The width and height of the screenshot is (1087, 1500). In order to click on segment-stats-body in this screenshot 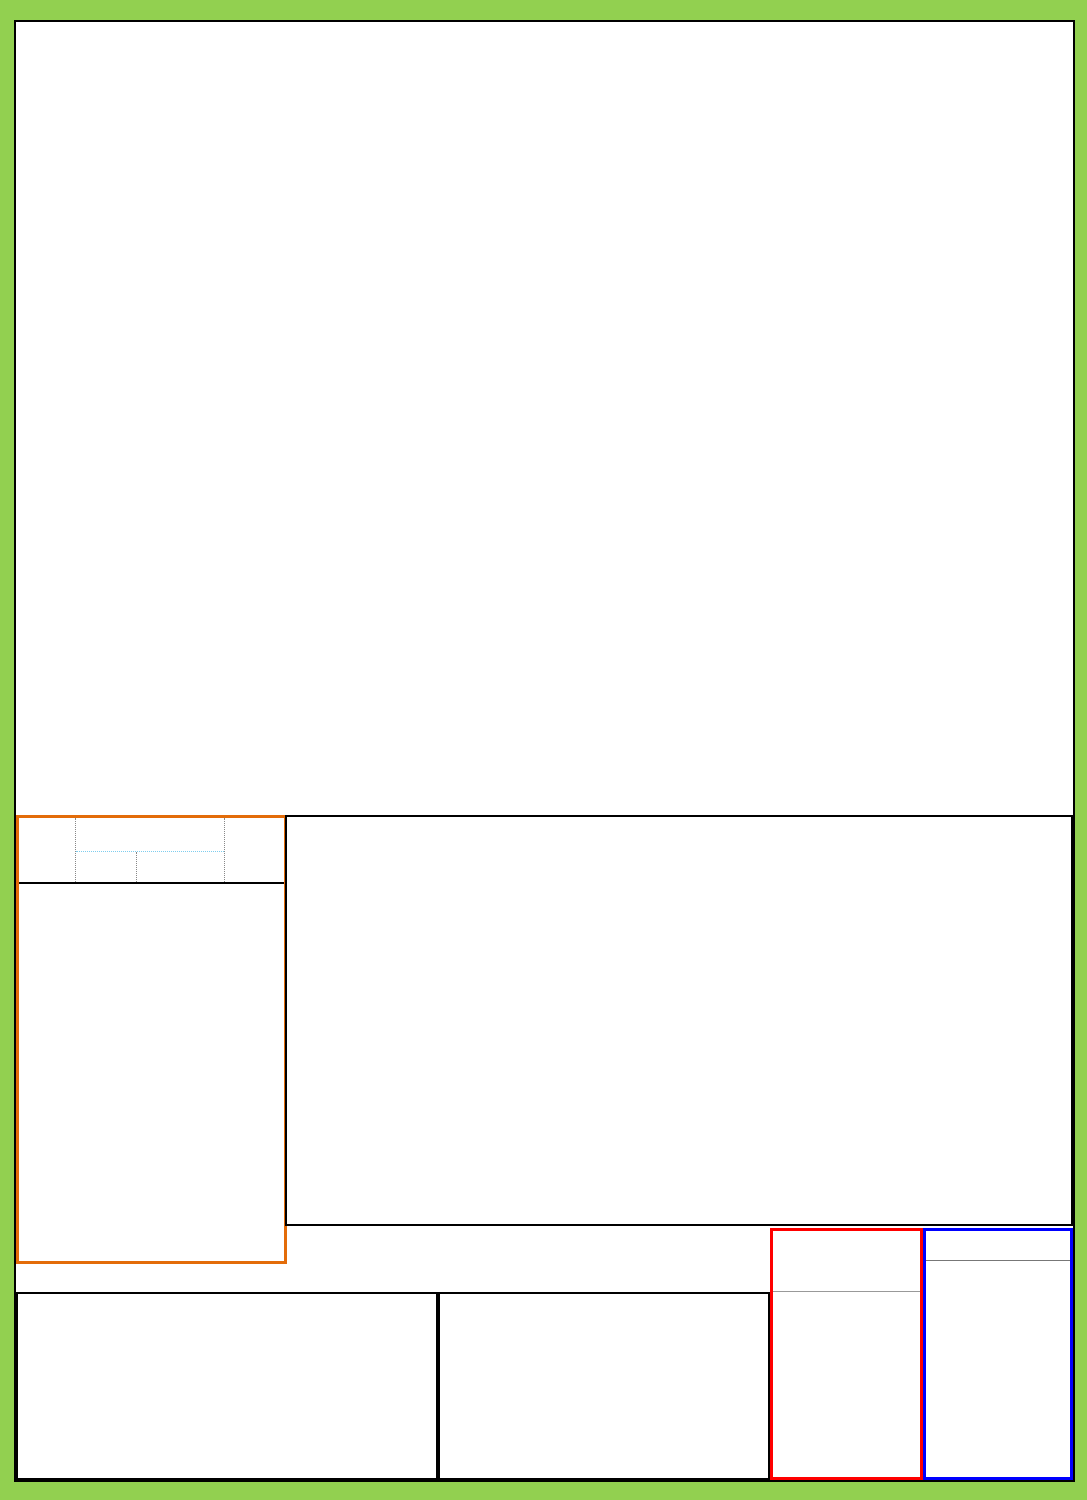, I will do `click(998, 1369)`.